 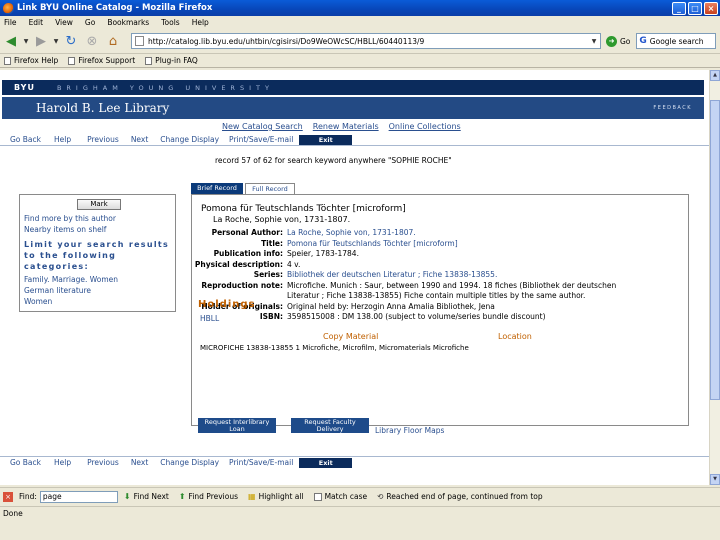 What do you see at coordinates (57, 290) in the screenshot?
I see `category-link: German literature` at bounding box center [57, 290].